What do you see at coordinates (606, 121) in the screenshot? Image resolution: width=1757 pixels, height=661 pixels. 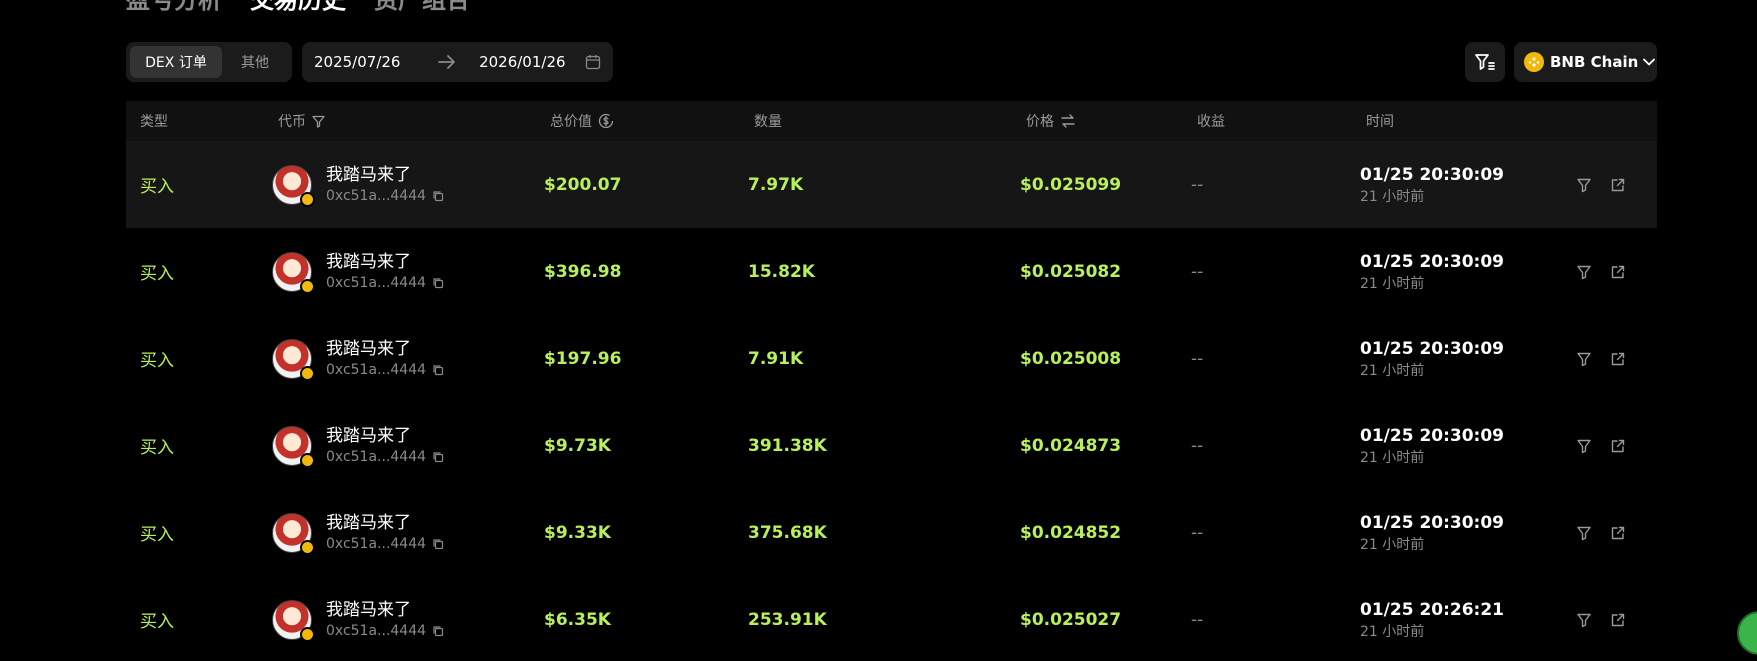 I see `dollar-circle-icon` at bounding box center [606, 121].